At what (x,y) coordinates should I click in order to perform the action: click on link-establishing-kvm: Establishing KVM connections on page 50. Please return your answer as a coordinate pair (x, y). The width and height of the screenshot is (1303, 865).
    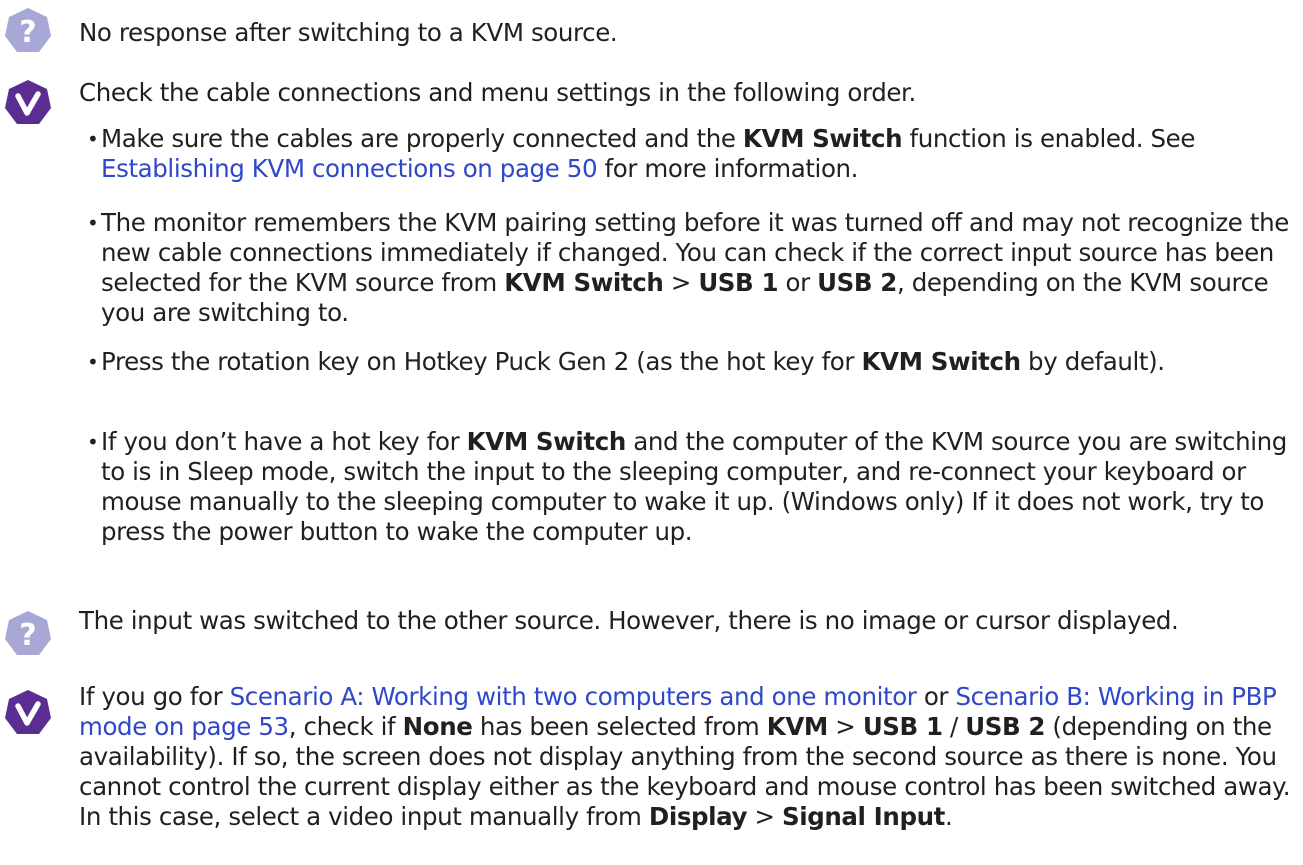
    Looking at the image, I should click on (349, 168).